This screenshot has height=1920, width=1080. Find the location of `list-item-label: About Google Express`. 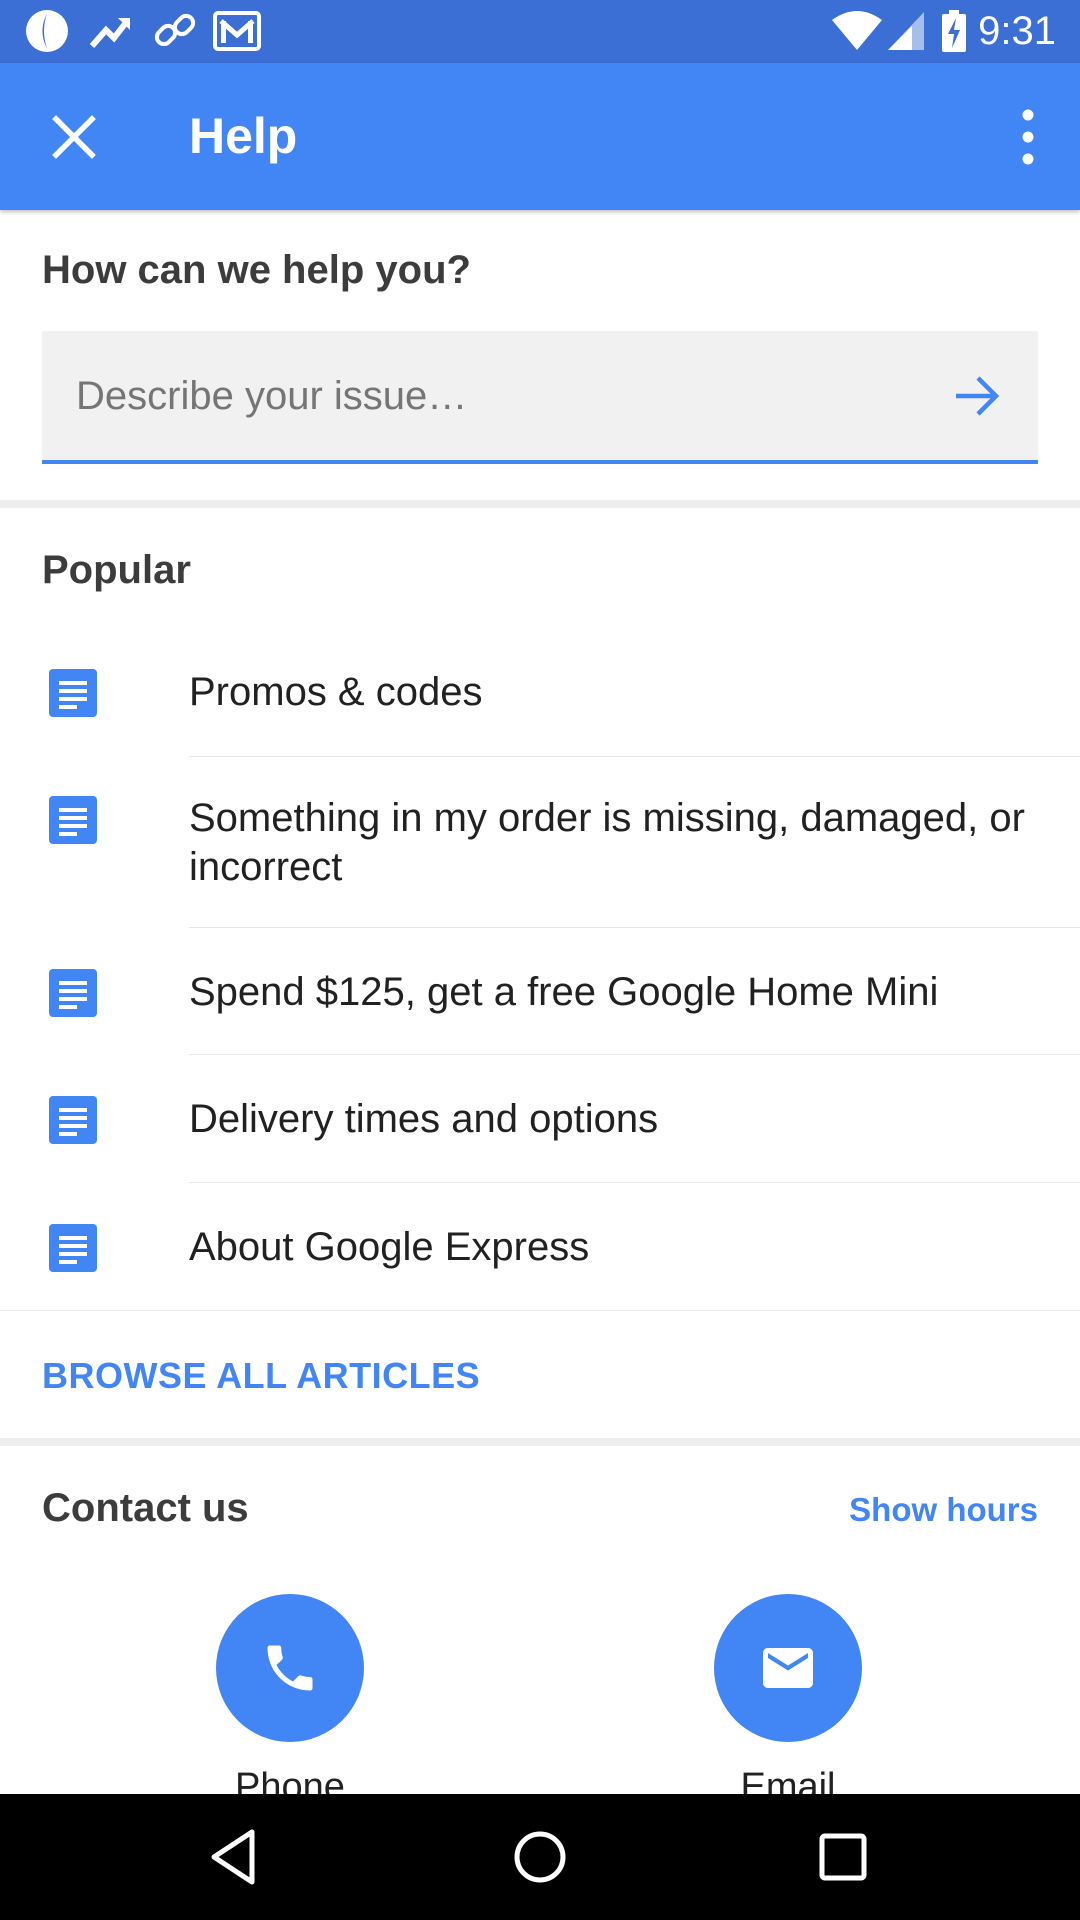

list-item-label: About Google Express is located at coordinates (389, 1247).